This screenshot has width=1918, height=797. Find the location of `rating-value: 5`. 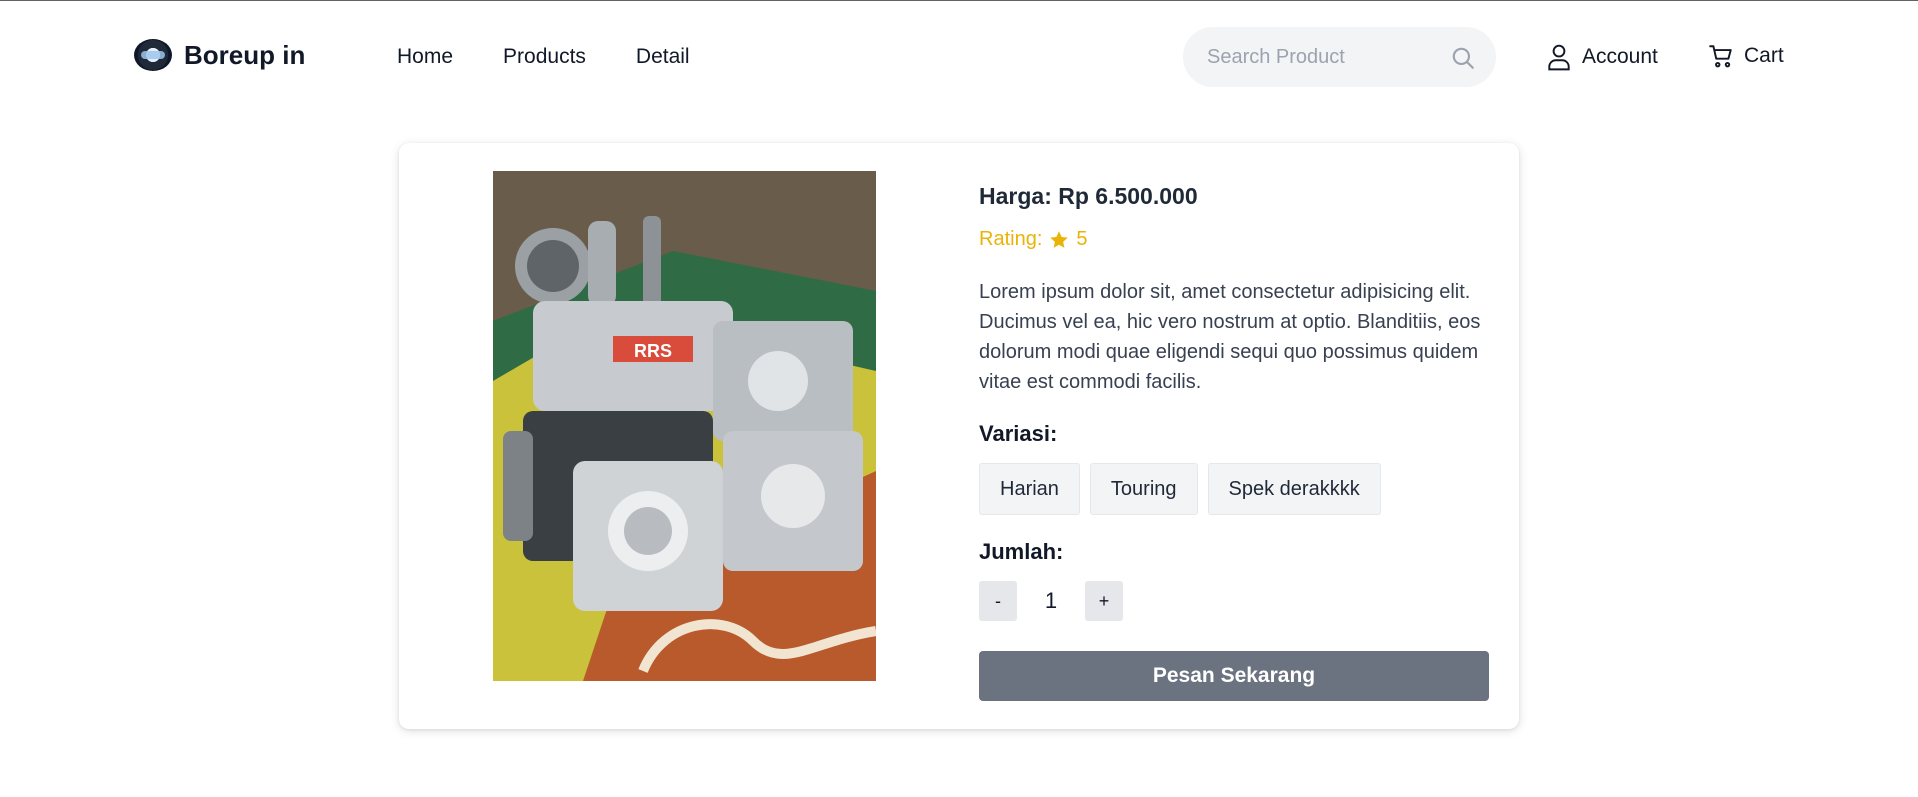

rating-value: 5 is located at coordinates (1082, 239).